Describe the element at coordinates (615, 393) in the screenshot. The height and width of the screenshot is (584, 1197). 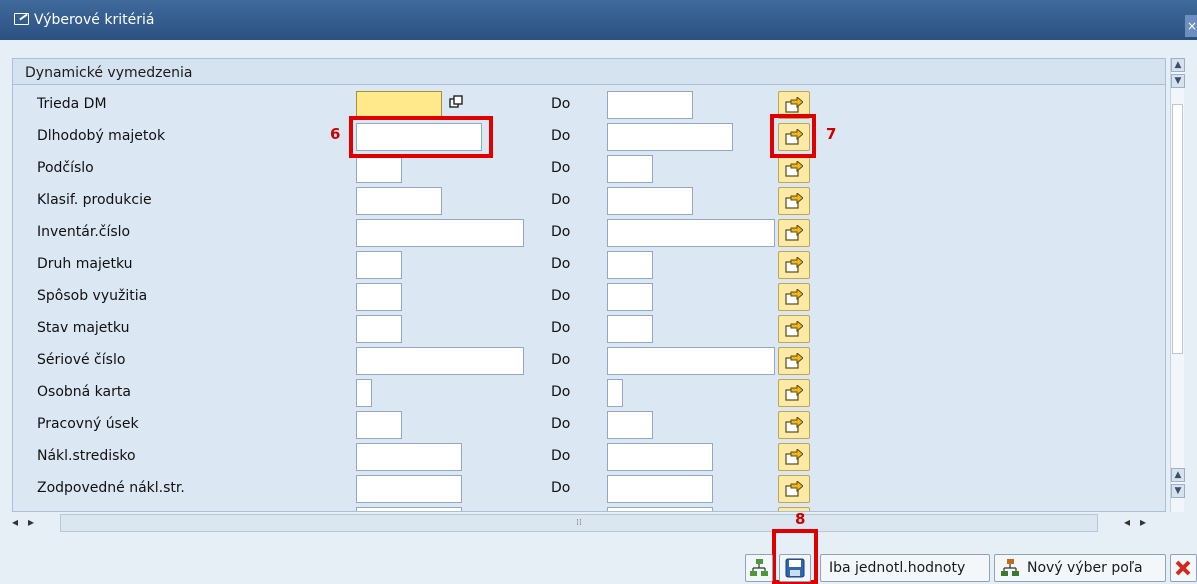
I see `personnel-card-to-input` at that location.